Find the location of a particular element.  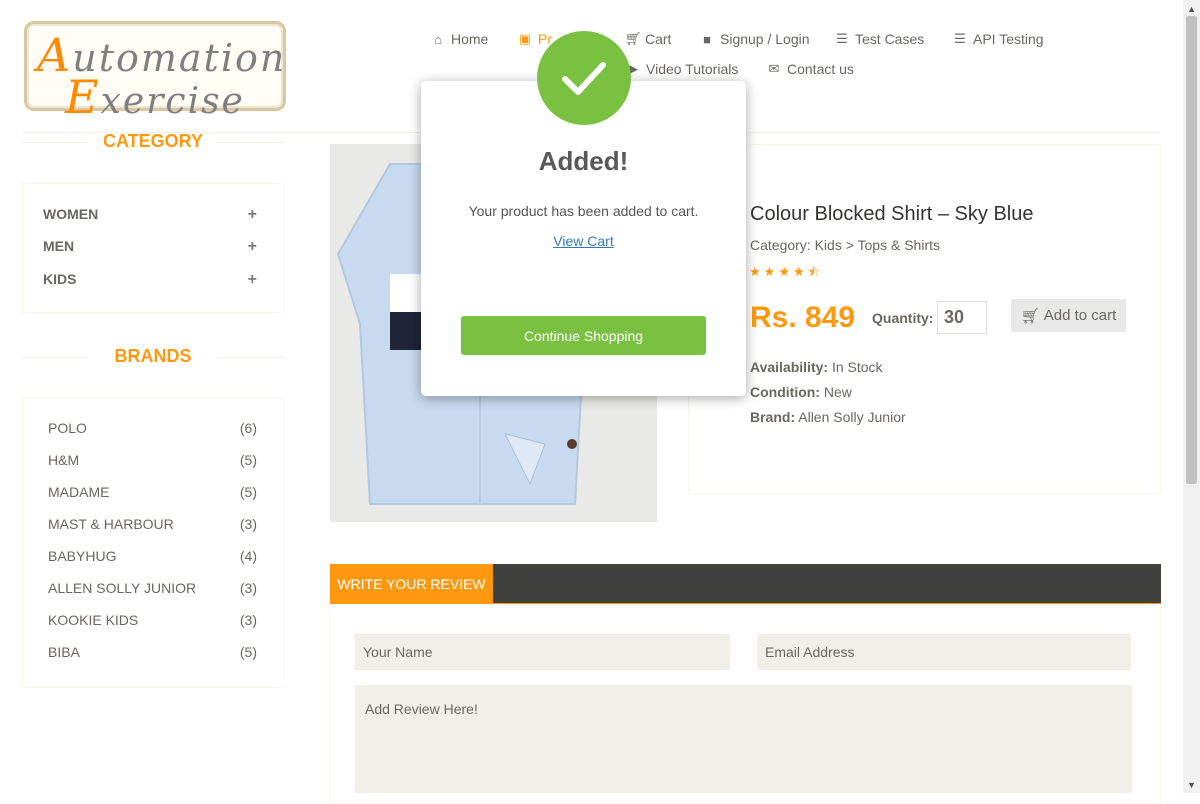

scrollbar-thumb is located at coordinates (1191, 250).